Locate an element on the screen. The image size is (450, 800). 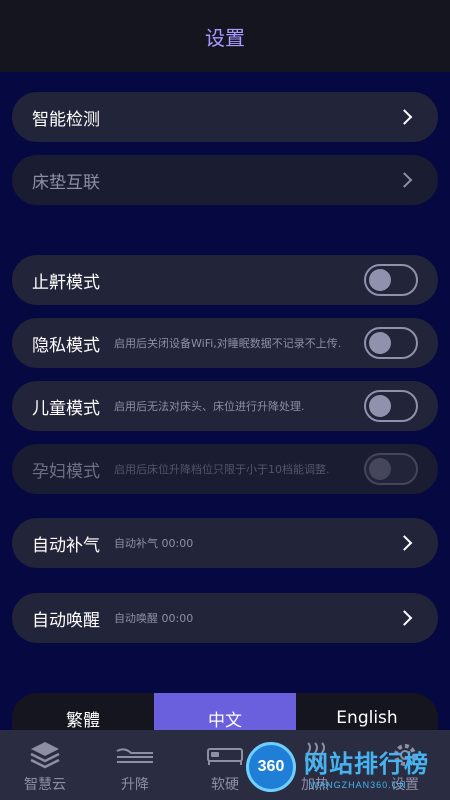
smart-detect-row: 智能检测 is located at coordinates (225, 117).